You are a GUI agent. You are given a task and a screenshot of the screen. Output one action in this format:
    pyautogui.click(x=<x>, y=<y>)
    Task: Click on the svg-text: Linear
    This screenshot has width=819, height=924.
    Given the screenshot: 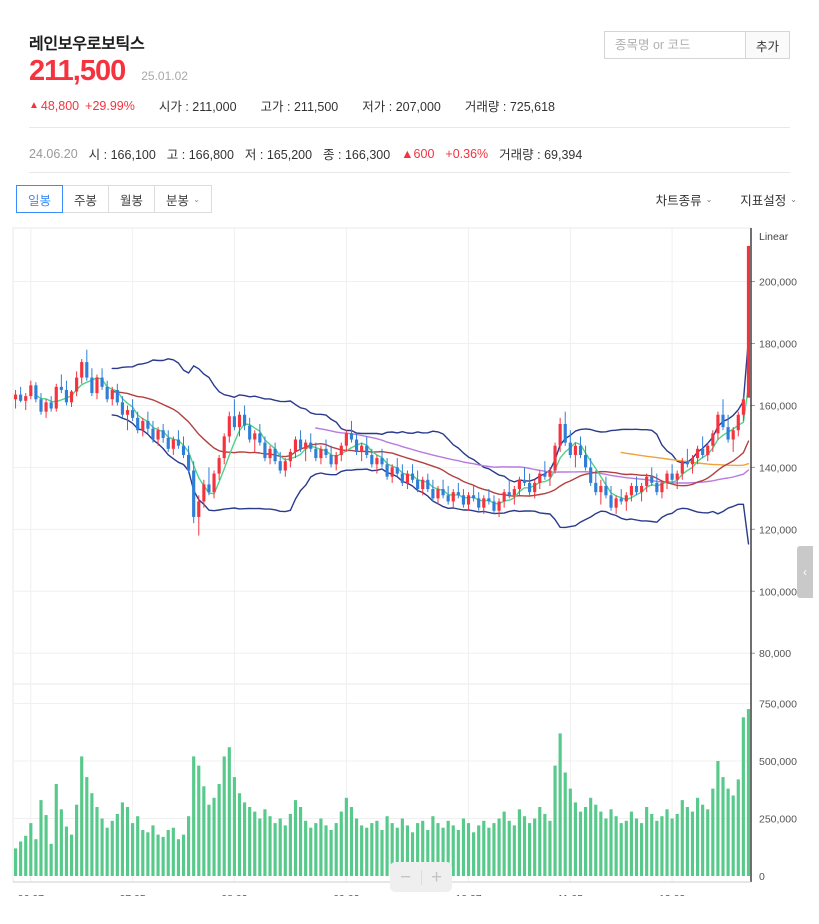 What is the action you would take?
    pyautogui.click(x=774, y=237)
    